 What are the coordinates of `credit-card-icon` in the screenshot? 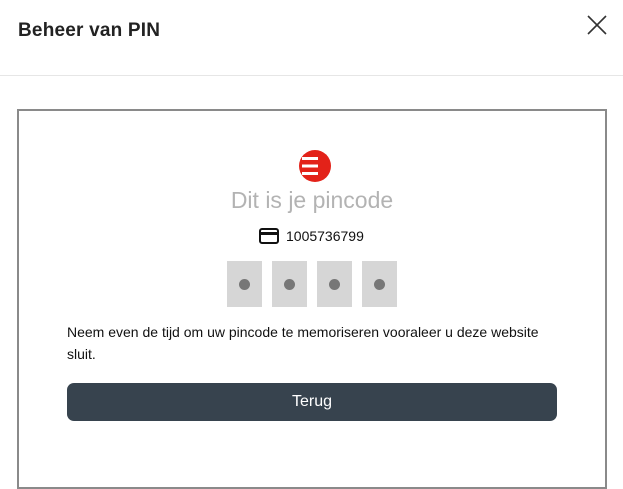 It's located at (269, 236).